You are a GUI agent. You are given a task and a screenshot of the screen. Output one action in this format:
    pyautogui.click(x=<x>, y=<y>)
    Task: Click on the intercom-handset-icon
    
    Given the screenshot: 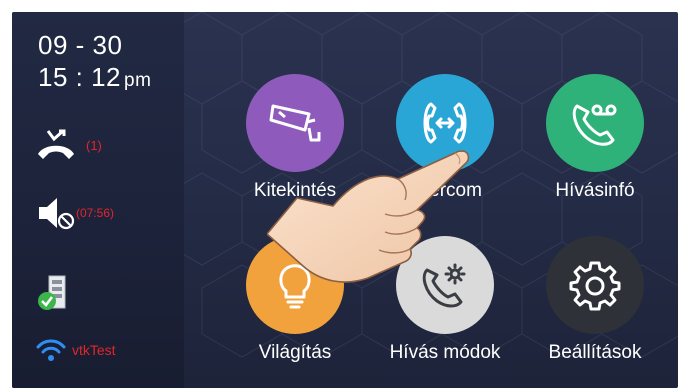 What is the action you would take?
    pyautogui.click(x=445, y=123)
    